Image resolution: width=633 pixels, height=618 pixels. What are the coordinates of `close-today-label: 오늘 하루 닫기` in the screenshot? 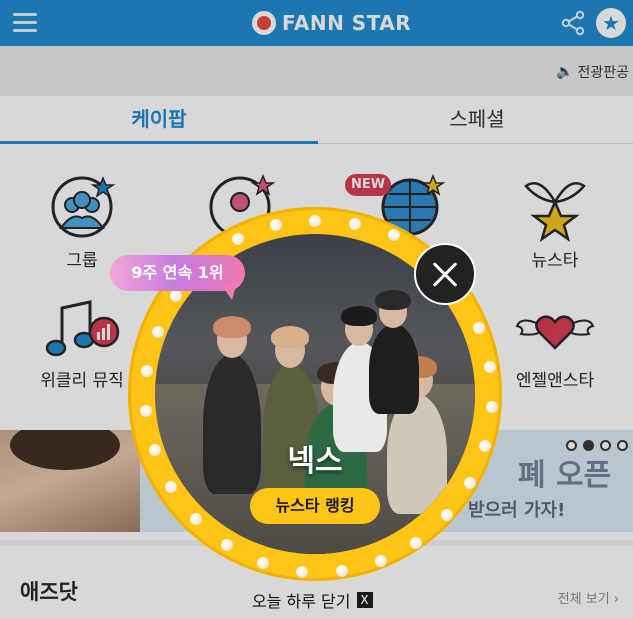 It's located at (301, 601).